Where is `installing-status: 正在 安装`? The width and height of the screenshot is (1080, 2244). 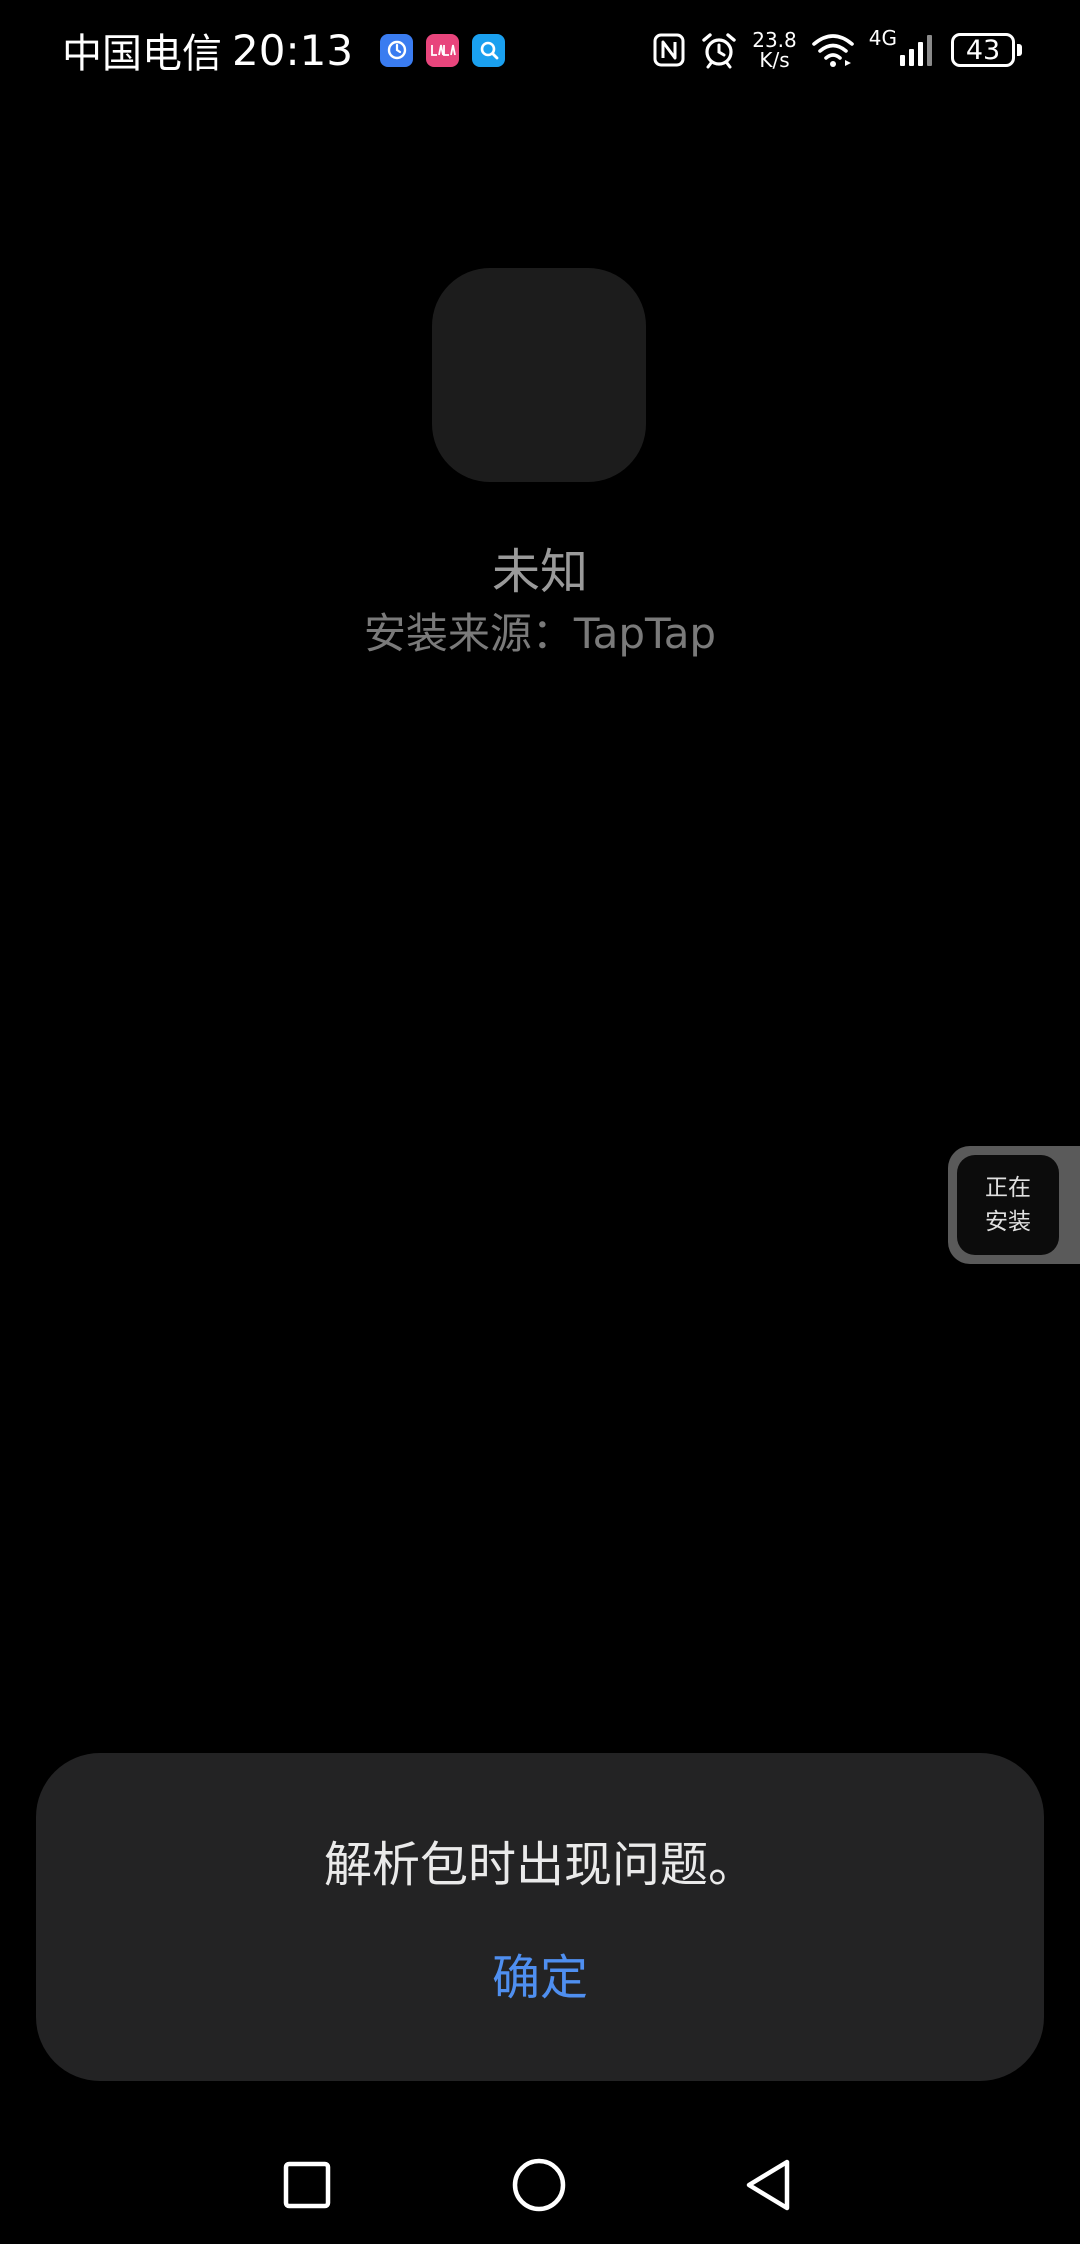 installing-status: 正在 安装 is located at coordinates (1008, 1205).